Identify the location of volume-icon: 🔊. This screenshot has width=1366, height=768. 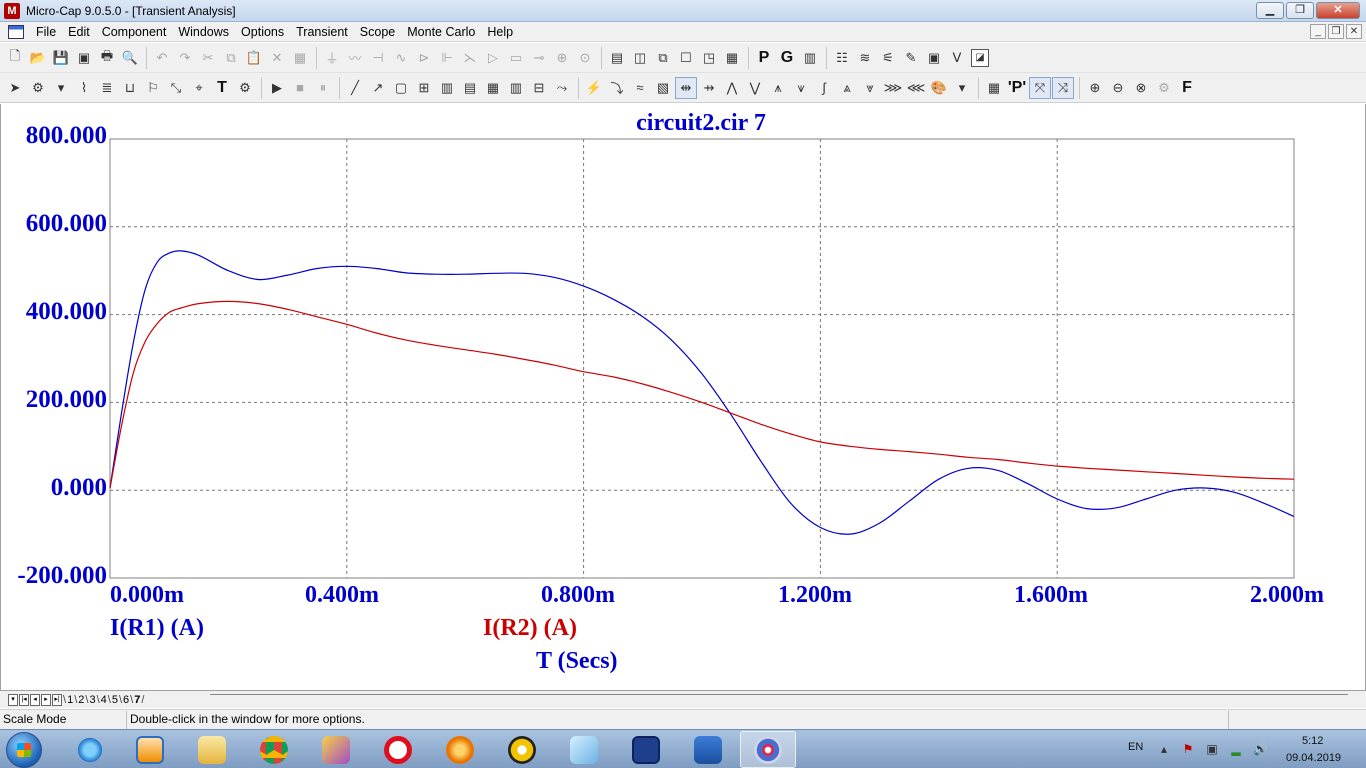
(1260, 749).